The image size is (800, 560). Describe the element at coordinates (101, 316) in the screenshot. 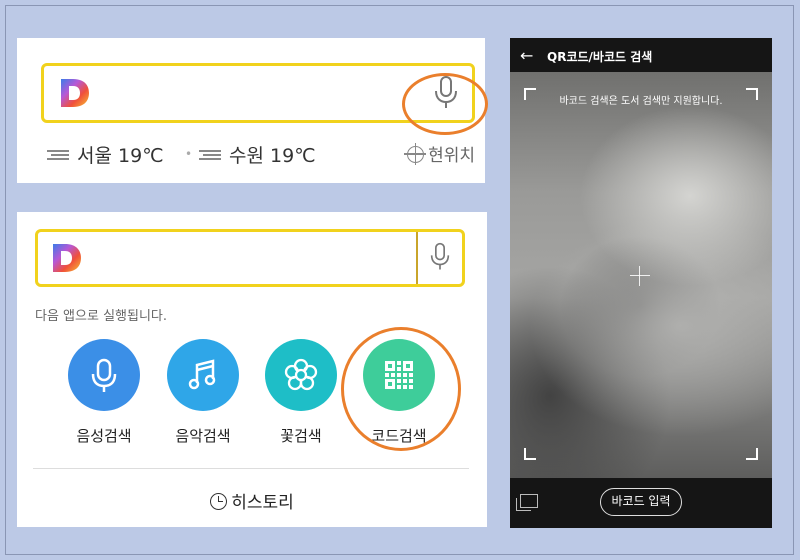

I see `launch-description: 다음 앱으로 실행됩니다.` at that location.